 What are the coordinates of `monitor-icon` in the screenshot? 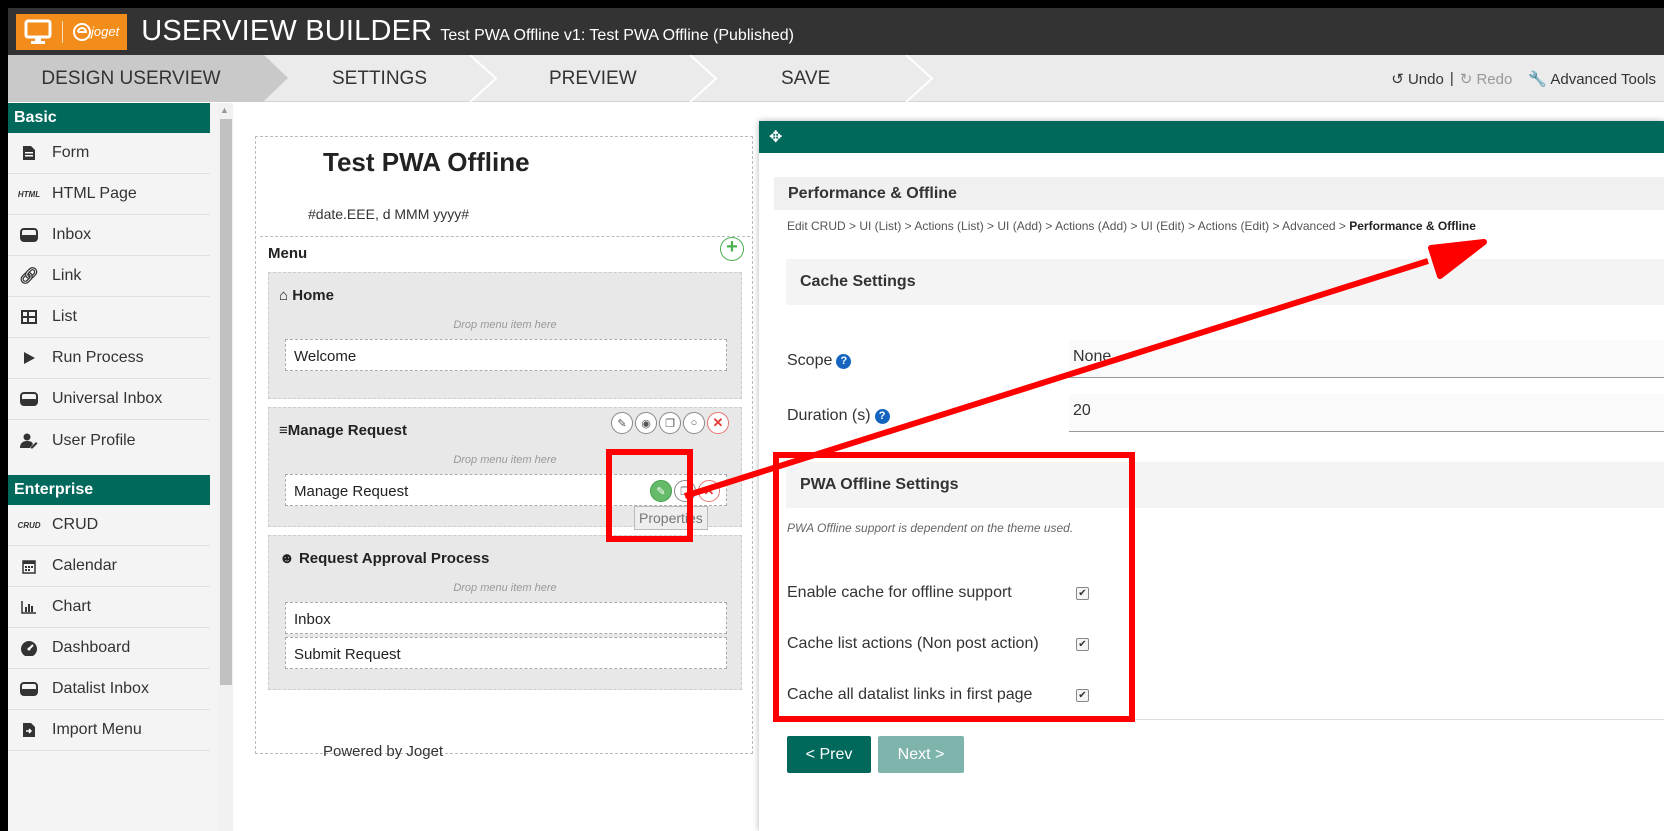 It's located at (38, 31).